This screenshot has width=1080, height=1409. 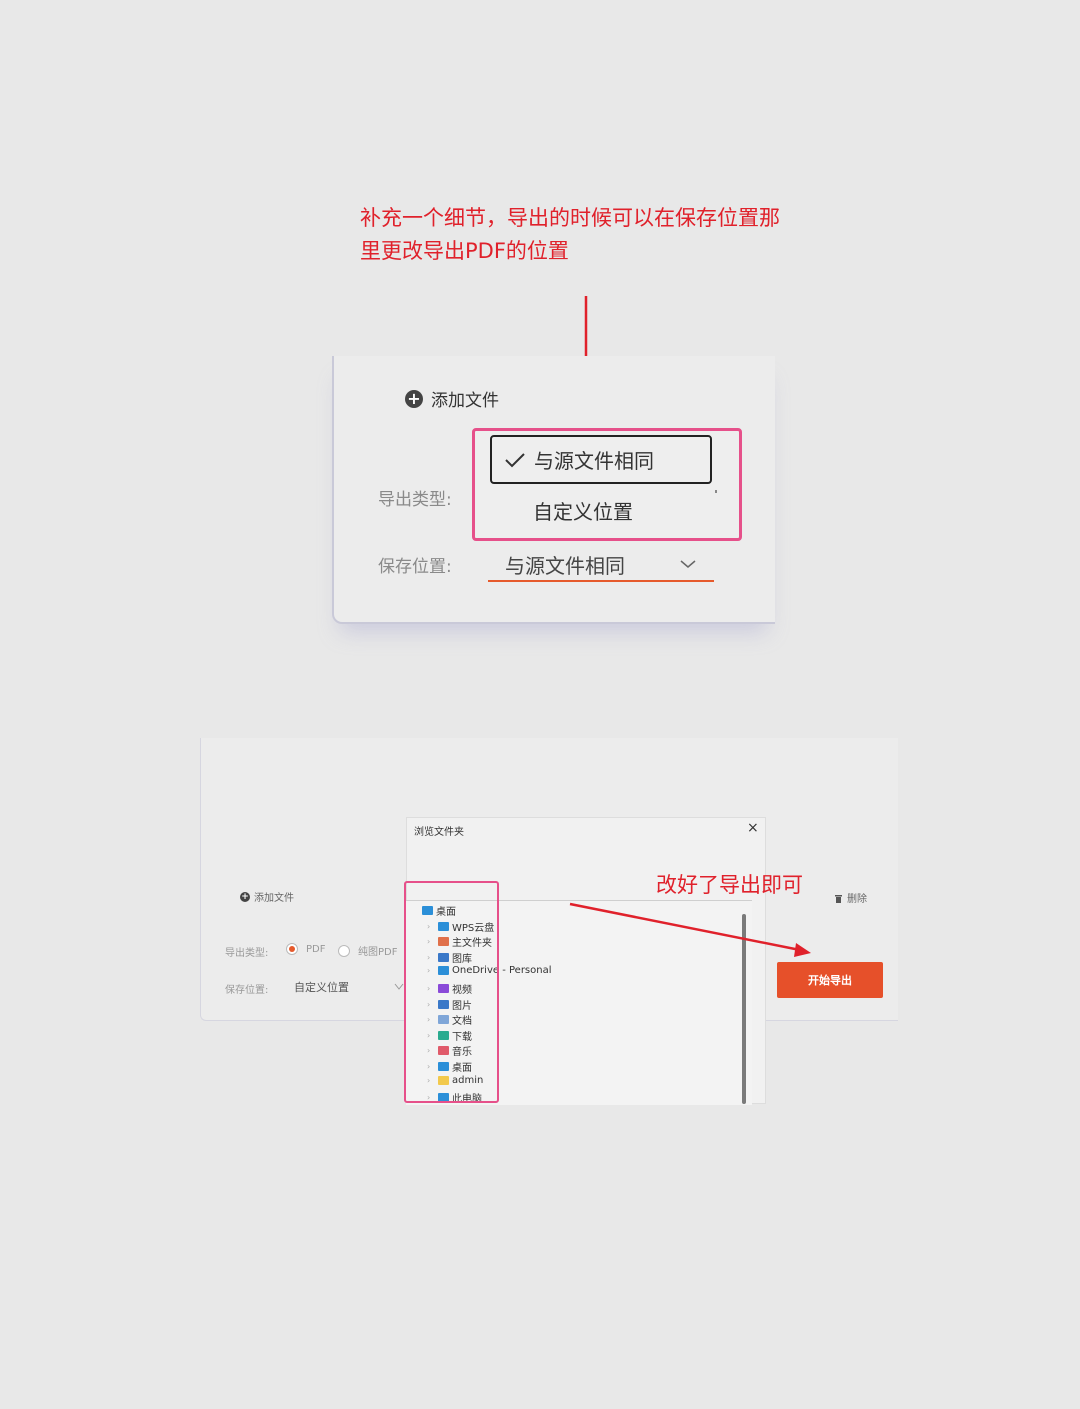 I want to click on annotation-top-line1: 补充一个细节，导出的时候可以在保存位置那, so click(x=570, y=218).